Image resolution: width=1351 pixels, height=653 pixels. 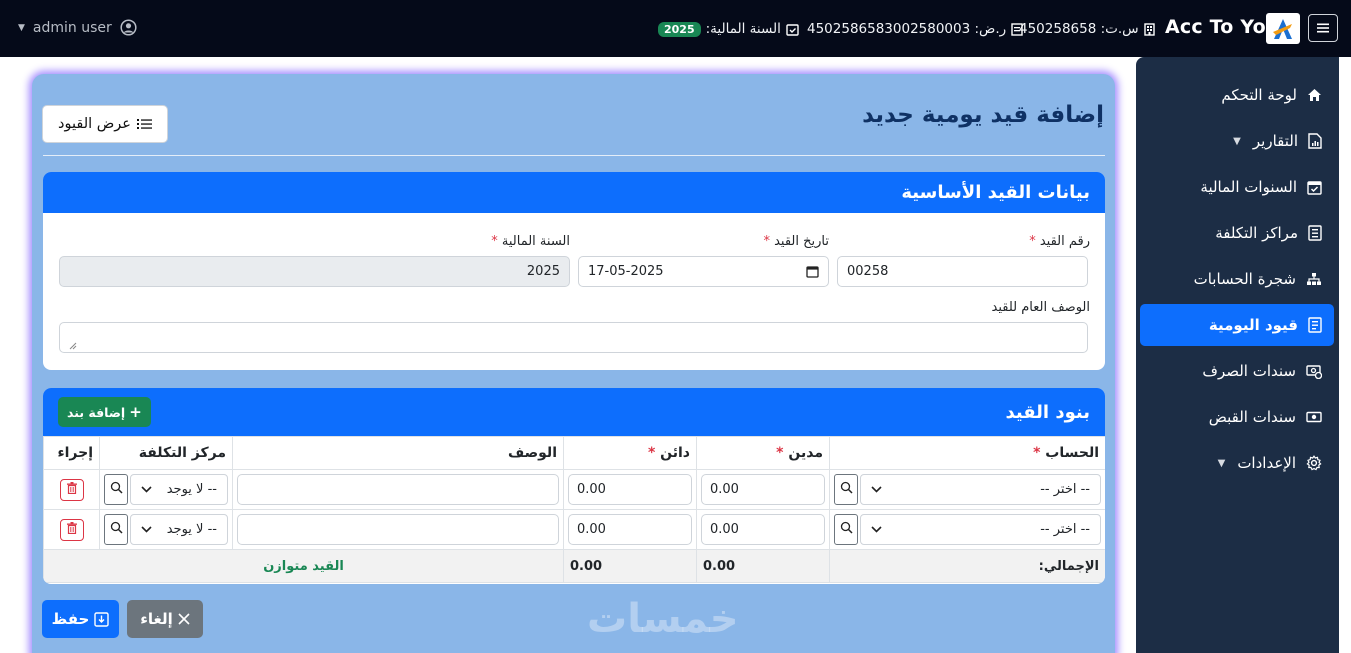 I want to click on total-credit: 0.00, so click(x=630, y=566).